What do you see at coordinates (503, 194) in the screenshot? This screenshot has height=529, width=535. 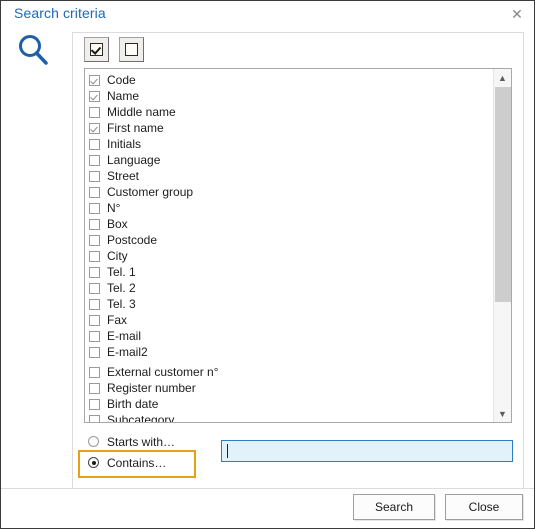 I see `scrollbar-thumb` at bounding box center [503, 194].